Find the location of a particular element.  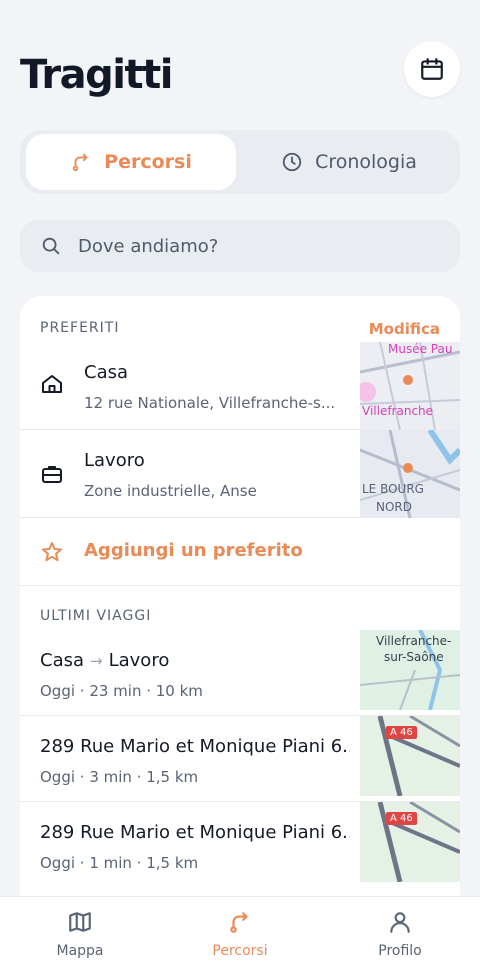

tab-percorsi-label: Percorsi is located at coordinates (148, 162).